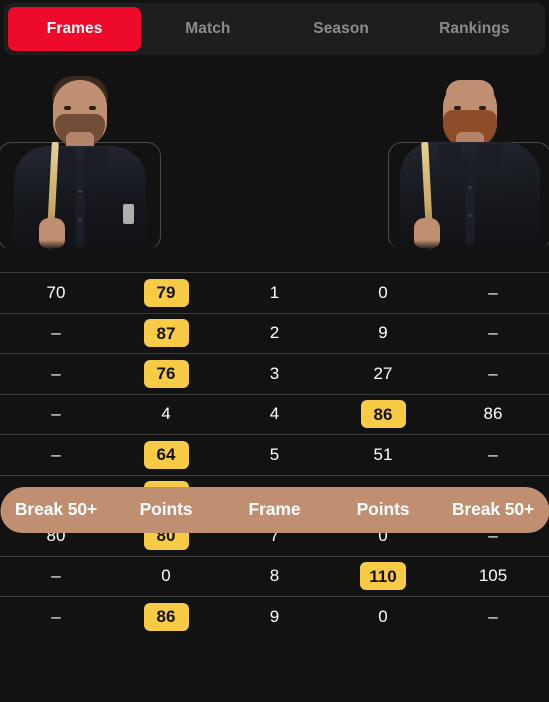 The image size is (549, 702). I want to click on table-row: – 87 2 9 –, so click(274, 333).